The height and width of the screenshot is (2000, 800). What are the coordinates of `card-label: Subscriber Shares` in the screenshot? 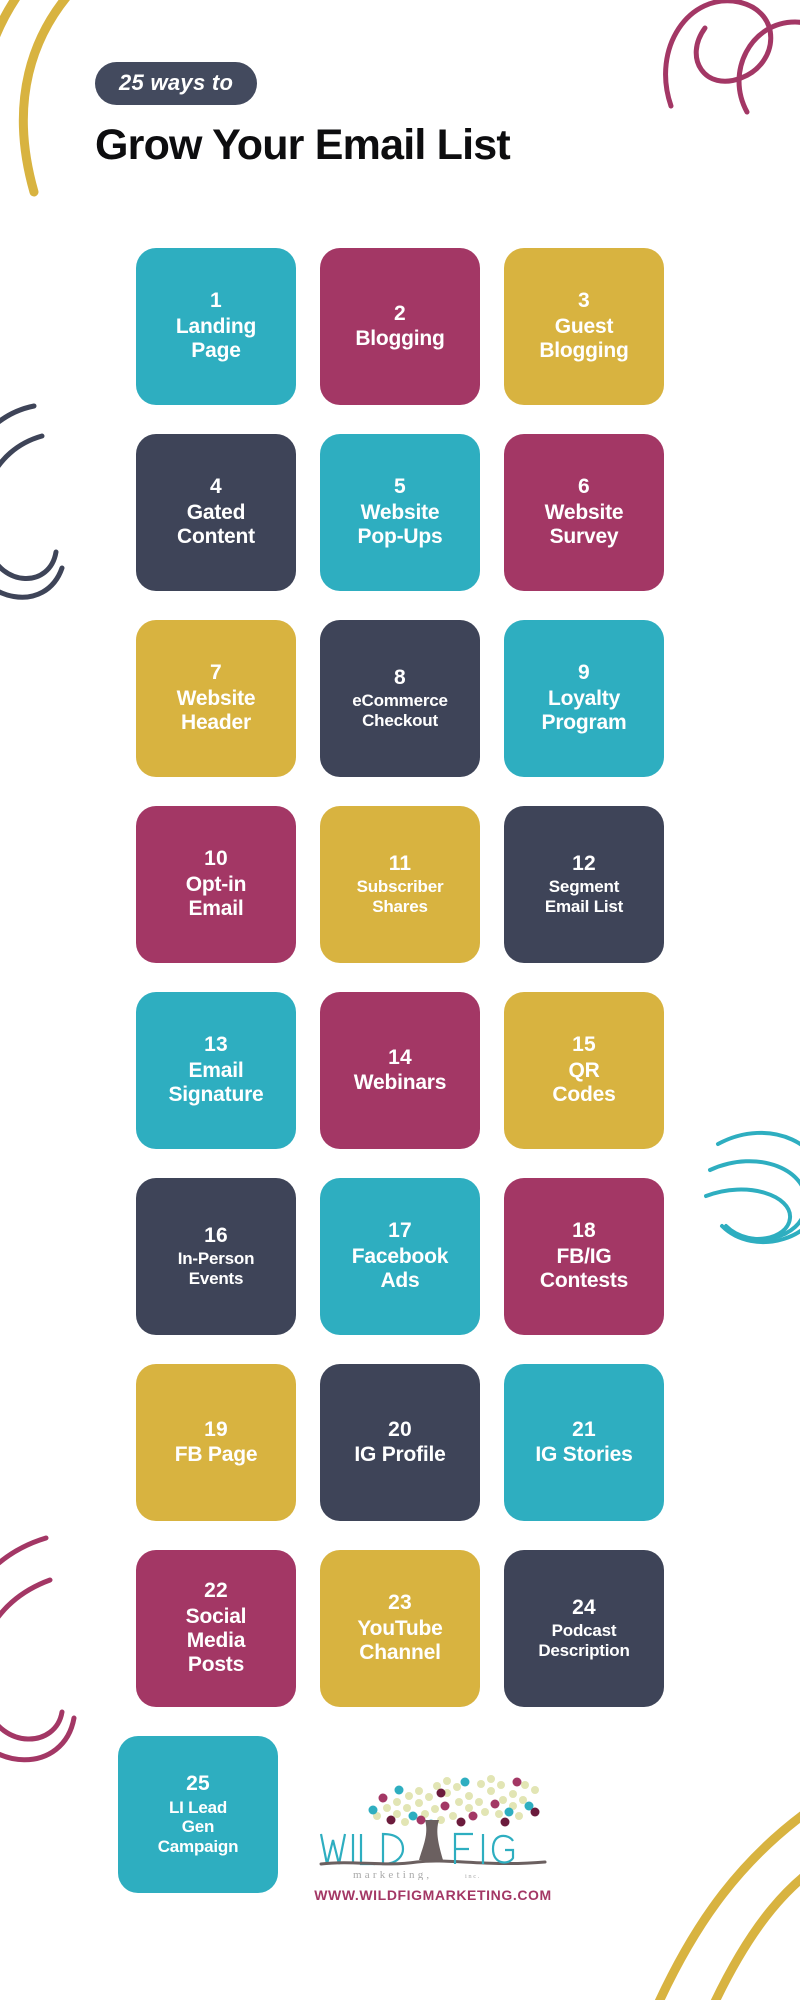 It's located at (400, 897).